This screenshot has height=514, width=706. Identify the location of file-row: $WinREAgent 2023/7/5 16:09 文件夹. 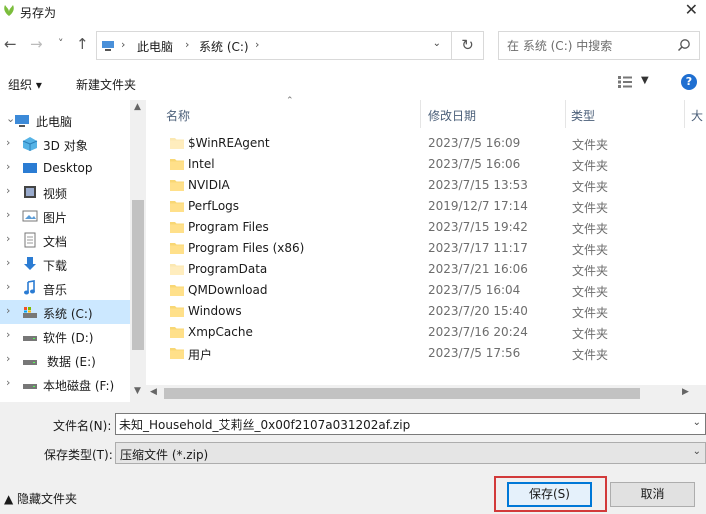
(420, 143).